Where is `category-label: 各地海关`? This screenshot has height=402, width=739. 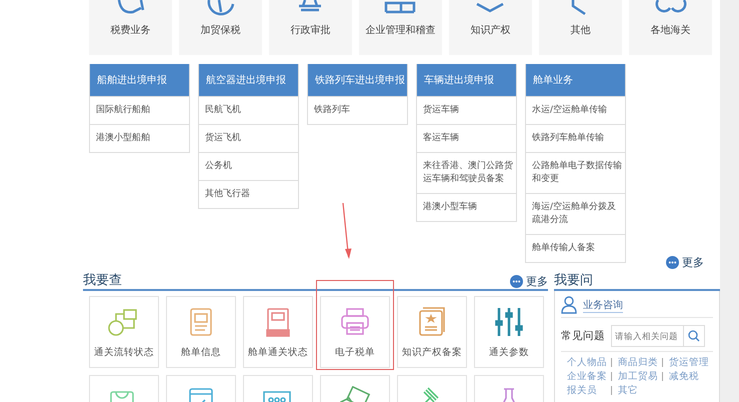 category-label: 各地海关 is located at coordinates (670, 30).